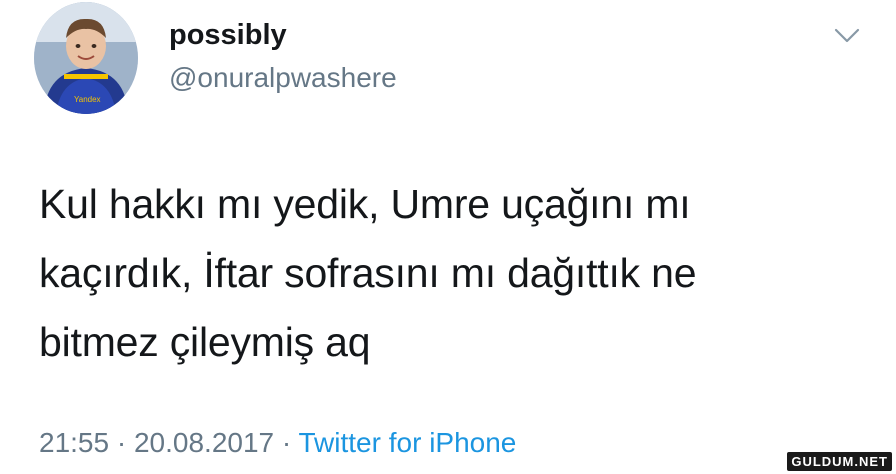 This screenshot has width=896, height=474. I want to click on tweet-time: 21:55, so click(74, 442).